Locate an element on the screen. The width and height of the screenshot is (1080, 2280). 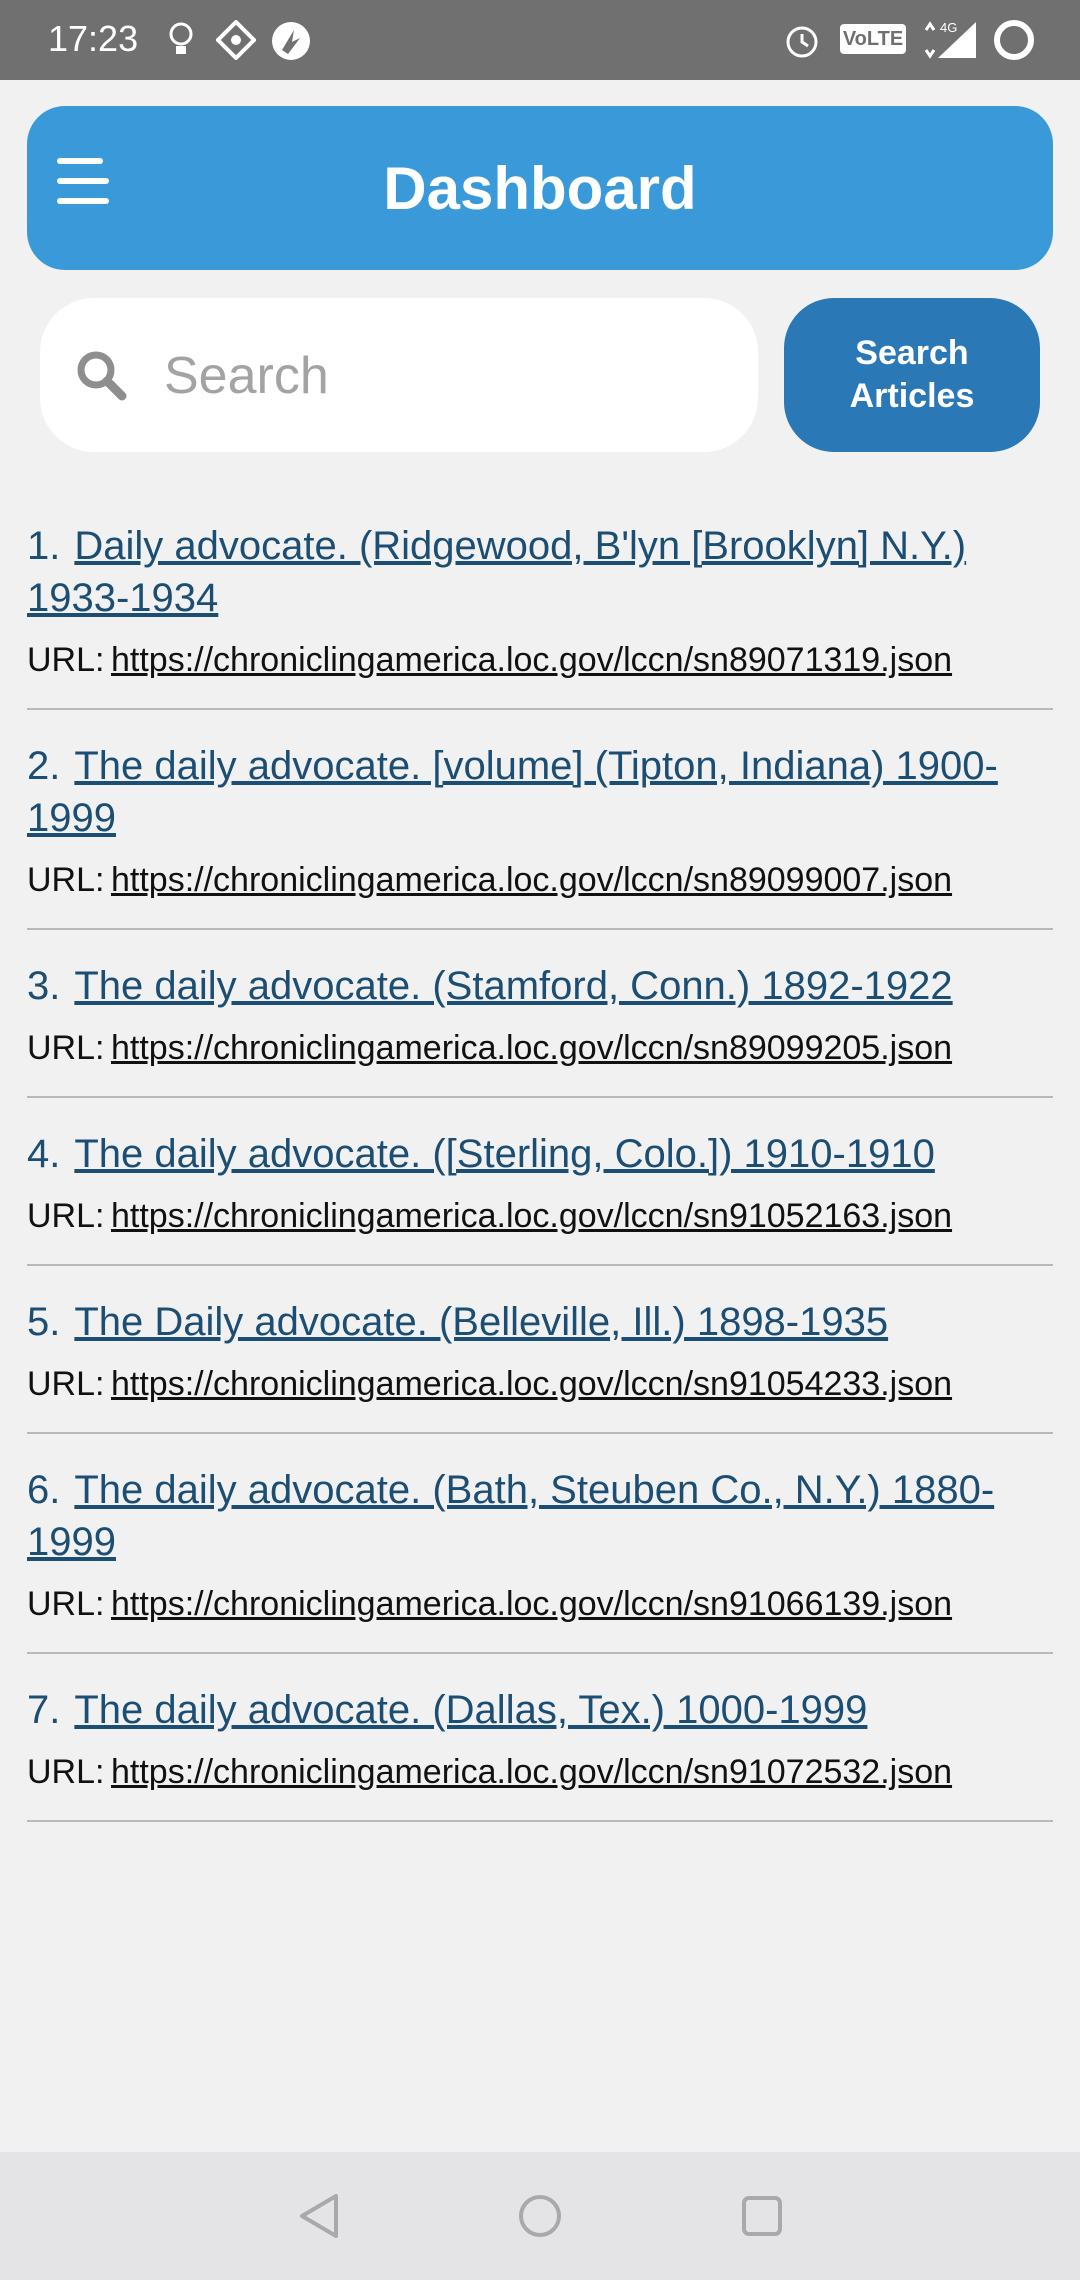
result-number: 7. is located at coordinates (44, 1710).